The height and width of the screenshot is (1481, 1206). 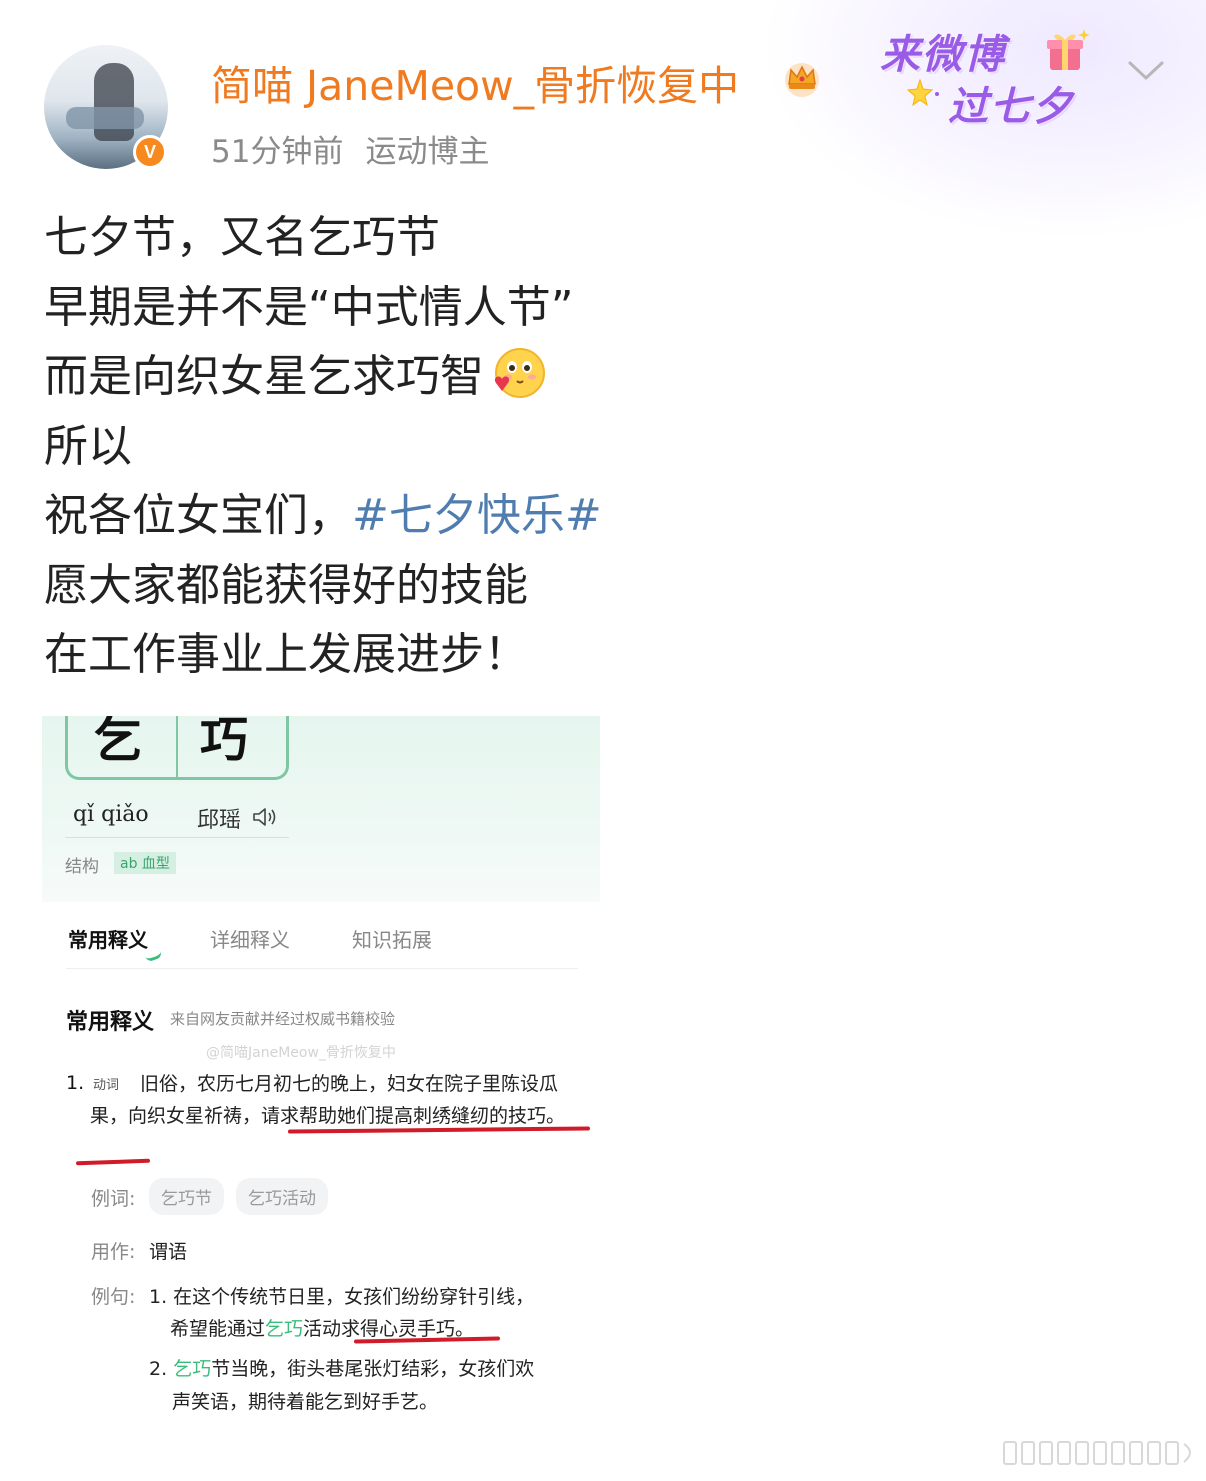 I want to click on crown-icon, so click(x=802, y=80).